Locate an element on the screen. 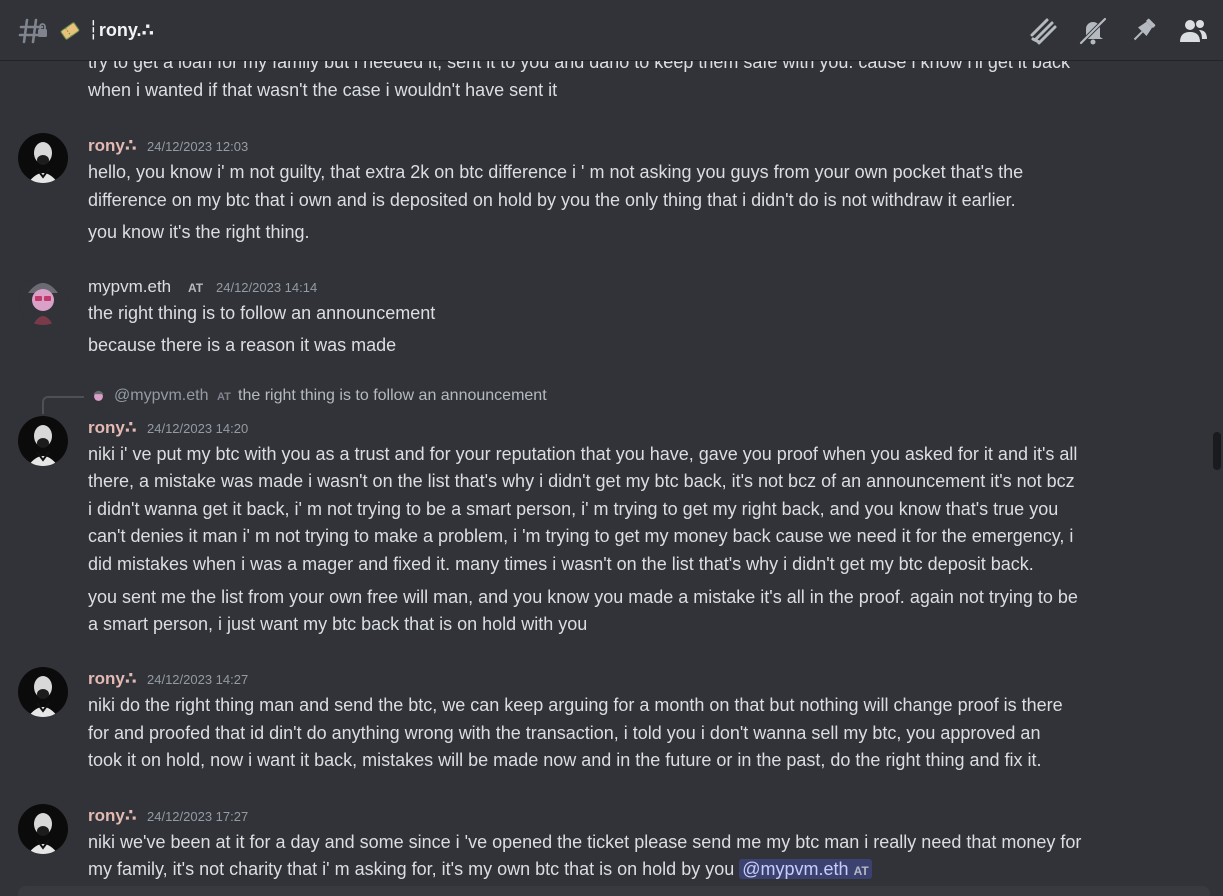 The width and height of the screenshot is (1223, 896). timestamp: 24/12/2023 17:27 is located at coordinates (198, 816).